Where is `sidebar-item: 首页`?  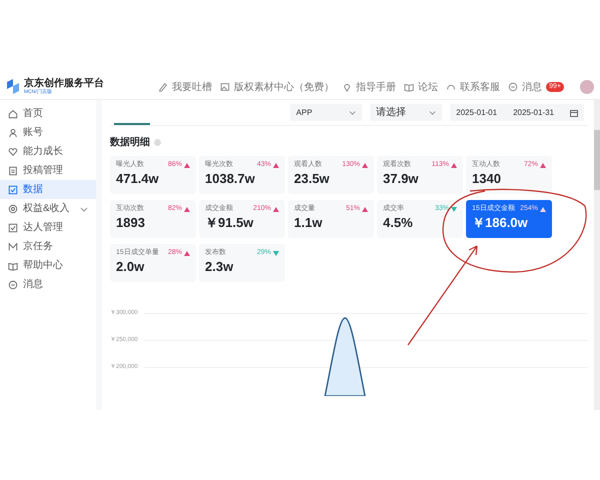
sidebar-item: 首页 is located at coordinates (48, 113).